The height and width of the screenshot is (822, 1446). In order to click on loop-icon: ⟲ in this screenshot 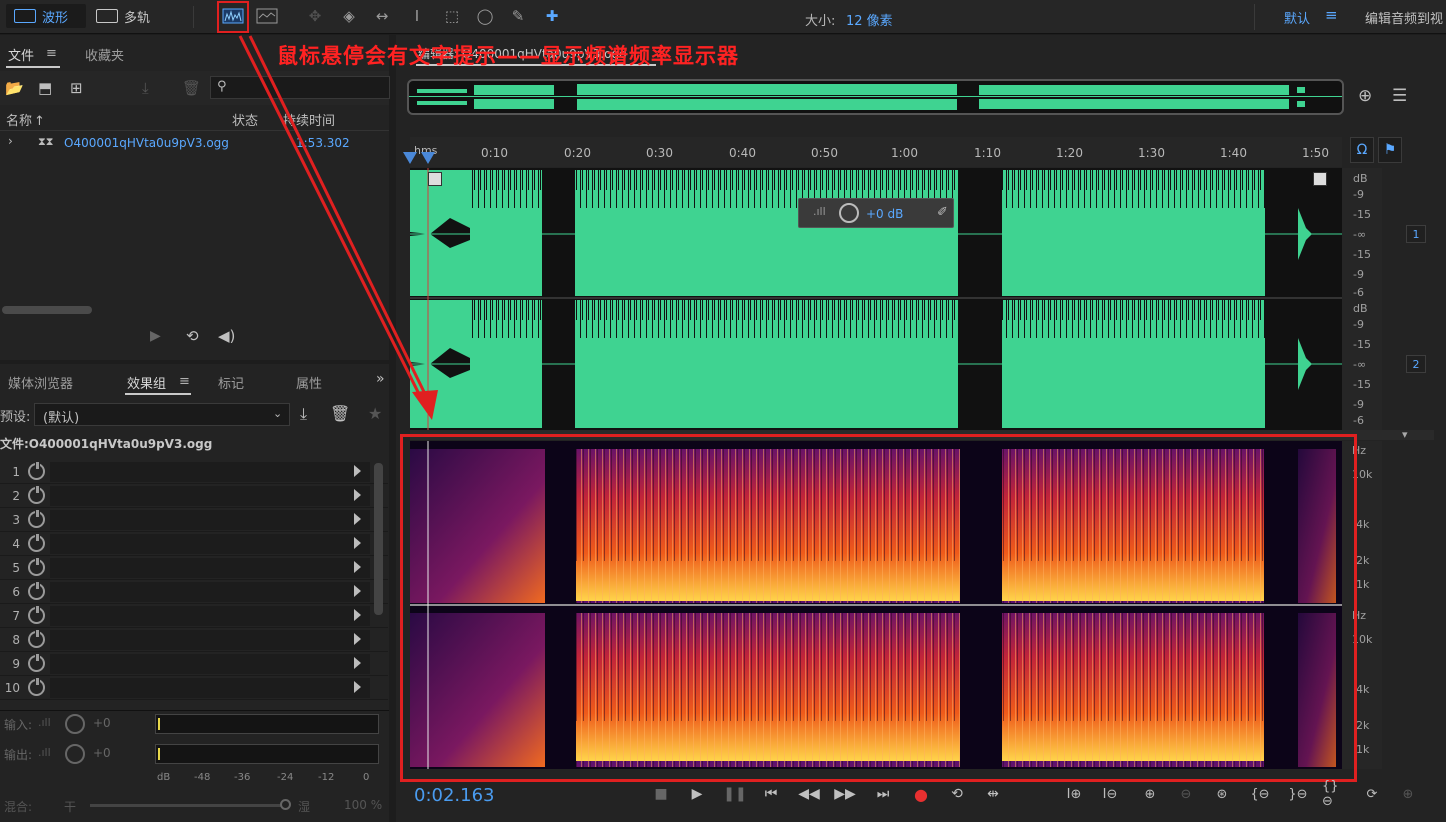, I will do `click(957, 794)`.